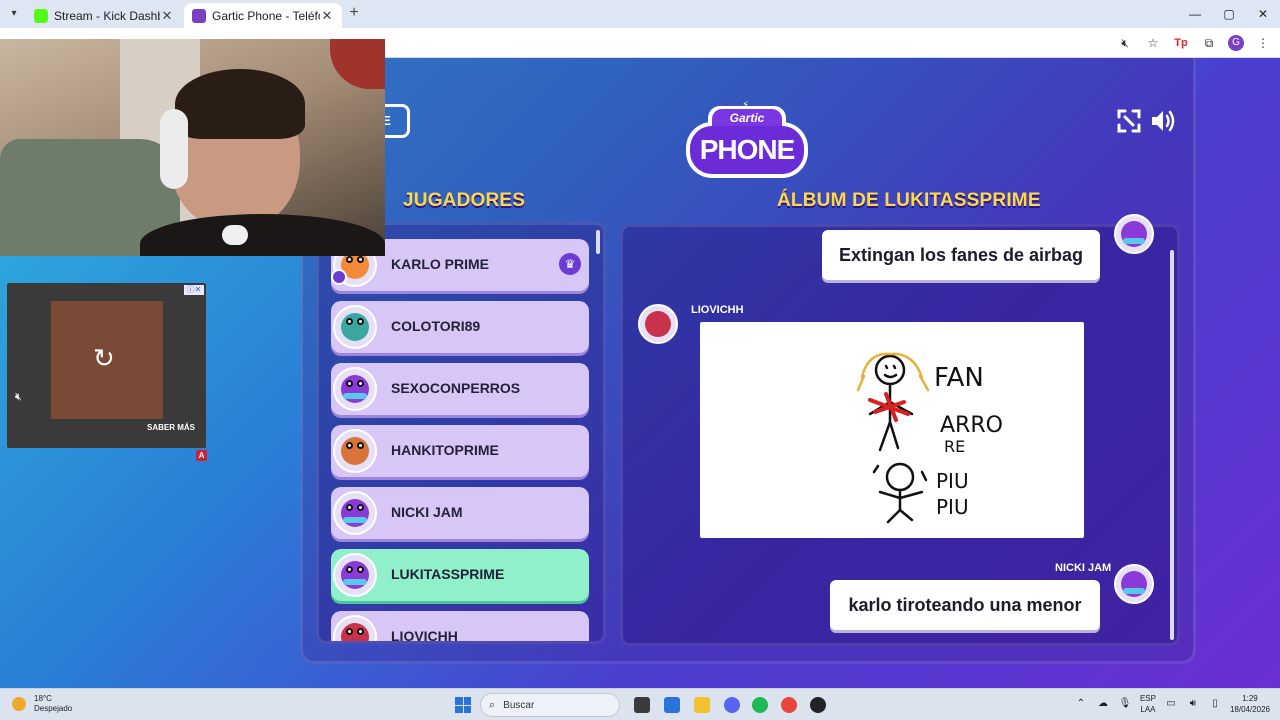 The height and width of the screenshot is (720, 1280). What do you see at coordinates (971, 425) in the screenshot?
I see `drawing-word: ARRO` at bounding box center [971, 425].